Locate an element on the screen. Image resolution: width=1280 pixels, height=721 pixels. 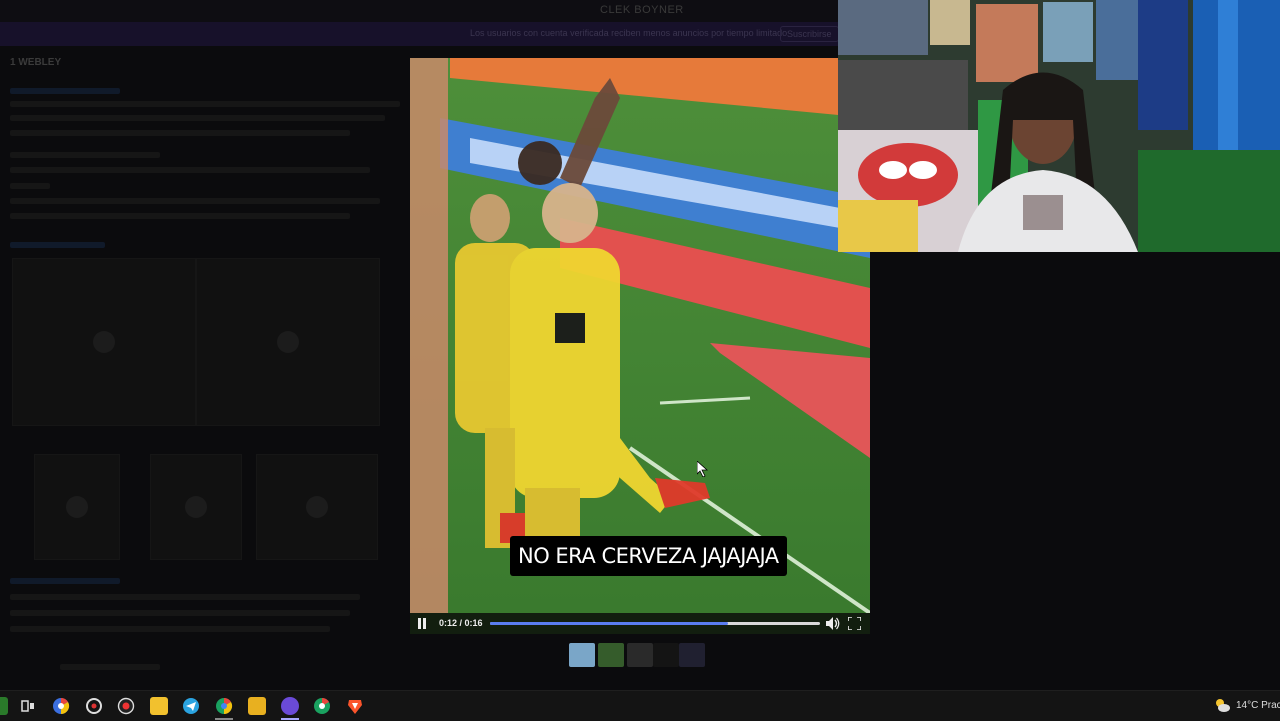
mouse-cursor-icon is located at coordinates (703, 469).